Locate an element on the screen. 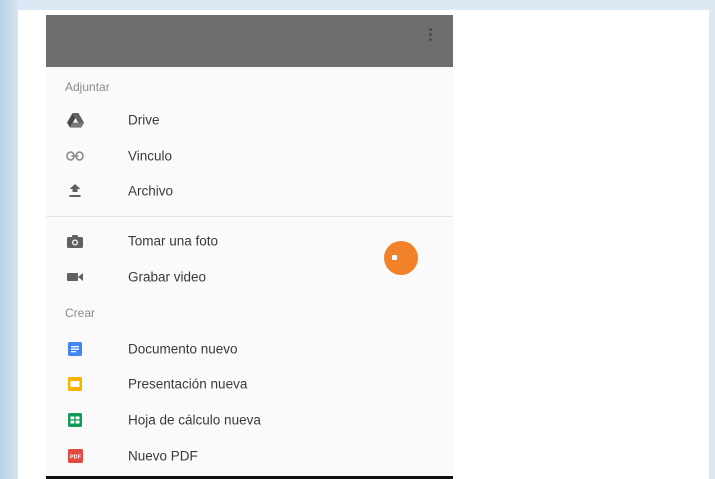 The height and width of the screenshot is (479, 715). menu-item-label: Presentación nueva is located at coordinates (188, 384).